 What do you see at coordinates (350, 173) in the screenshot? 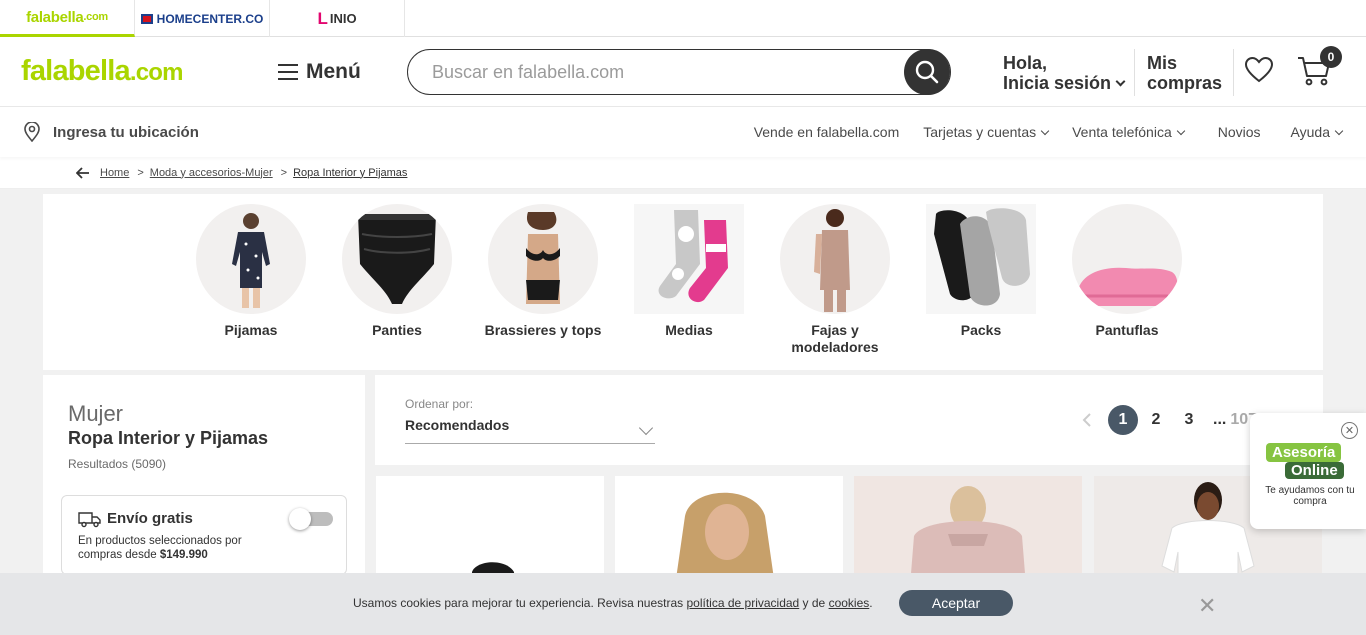
I see `breadcrumb-current: Ropa Interior y Pijamas` at bounding box center [350, 173].